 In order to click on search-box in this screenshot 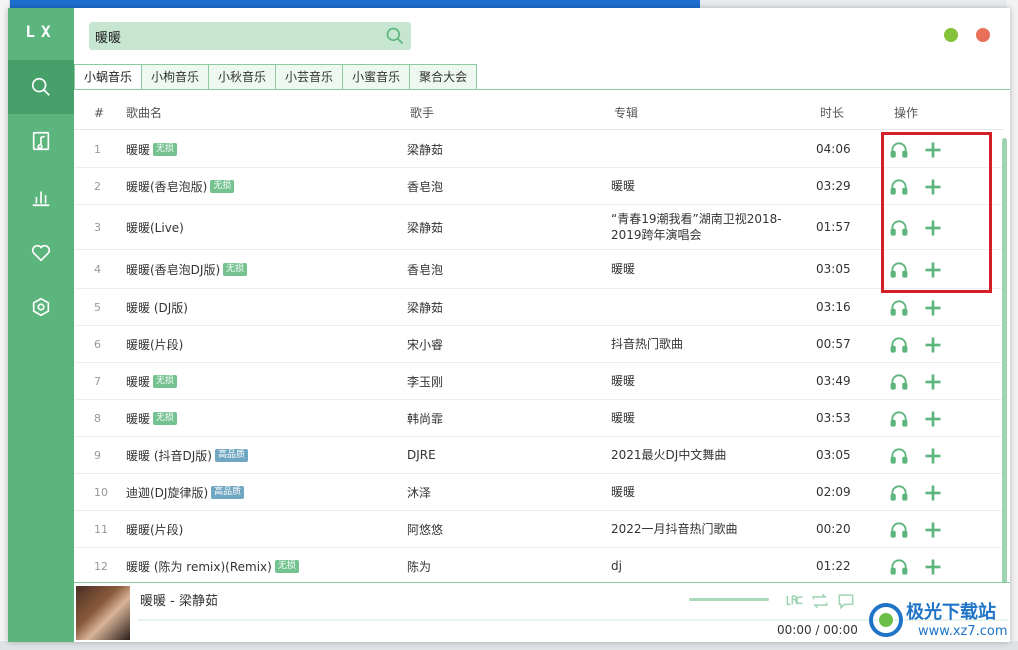, I will do `click(250, 36)`.